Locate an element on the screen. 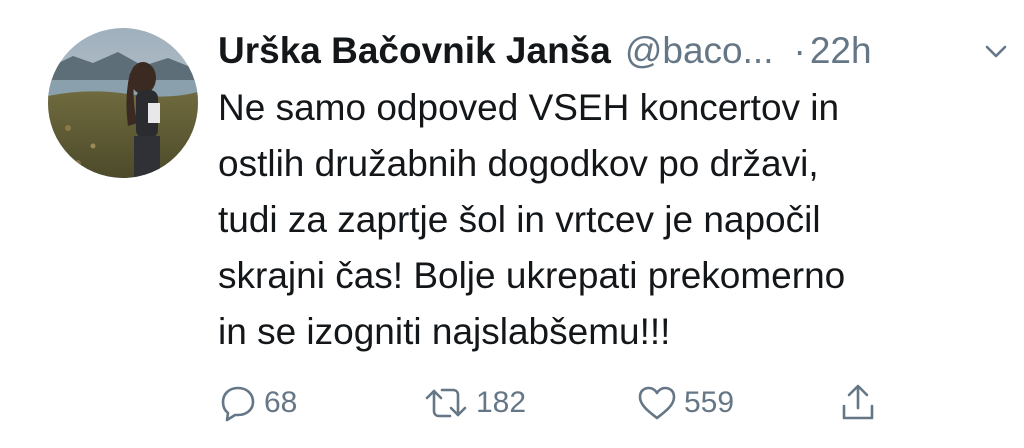 Image resolution: width=1024 pixels, height=448 pixels. author-name: Urška Bačovnik Janša is located at coordinates (414, 51).